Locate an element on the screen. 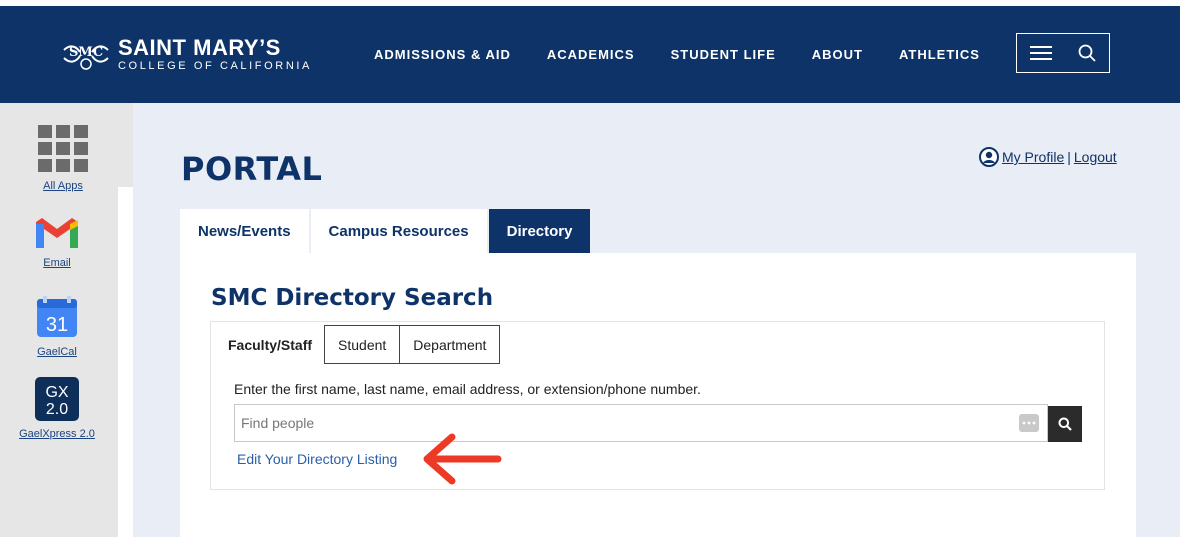  nav-academics: ACADEMICS is located at coordinates (591, 54).